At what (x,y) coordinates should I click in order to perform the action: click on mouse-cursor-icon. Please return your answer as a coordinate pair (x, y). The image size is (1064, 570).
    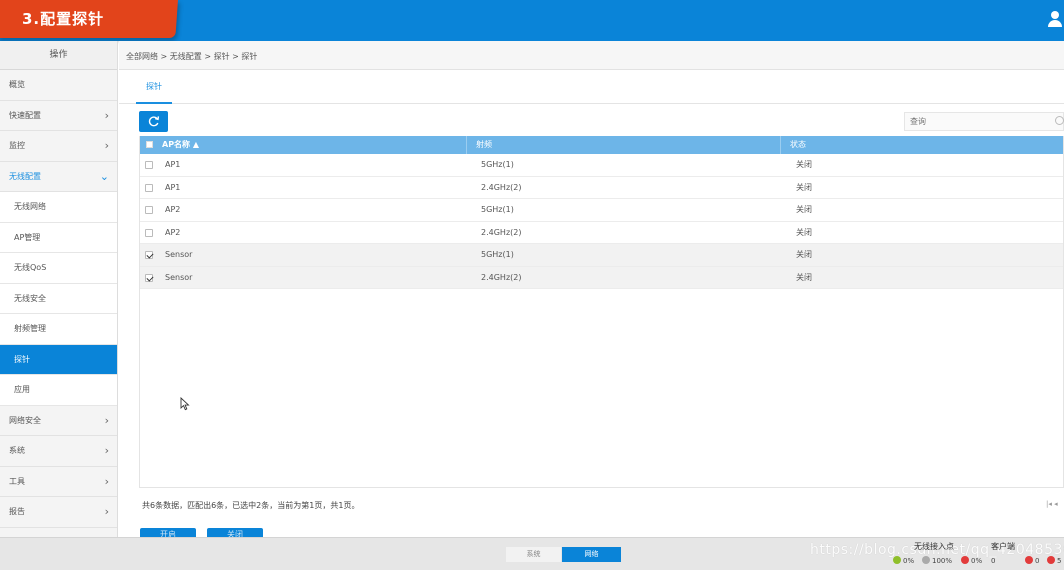
    Looking at the image, I should click on (185, 404).